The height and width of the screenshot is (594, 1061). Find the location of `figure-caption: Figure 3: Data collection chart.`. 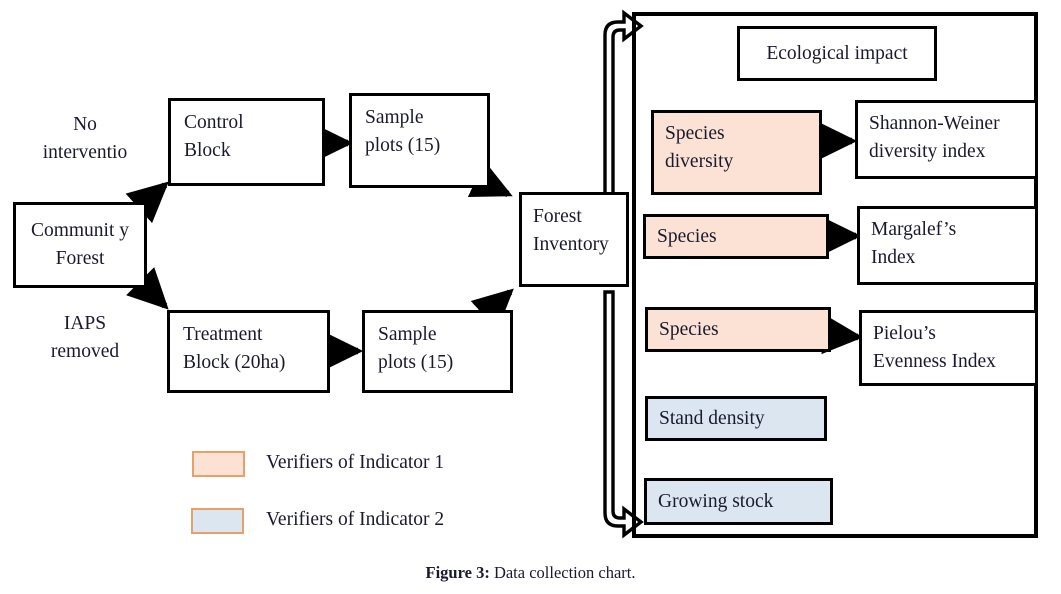

figure-caption: Figure 3: Data collection chart. is located at coordinates (530, 573).